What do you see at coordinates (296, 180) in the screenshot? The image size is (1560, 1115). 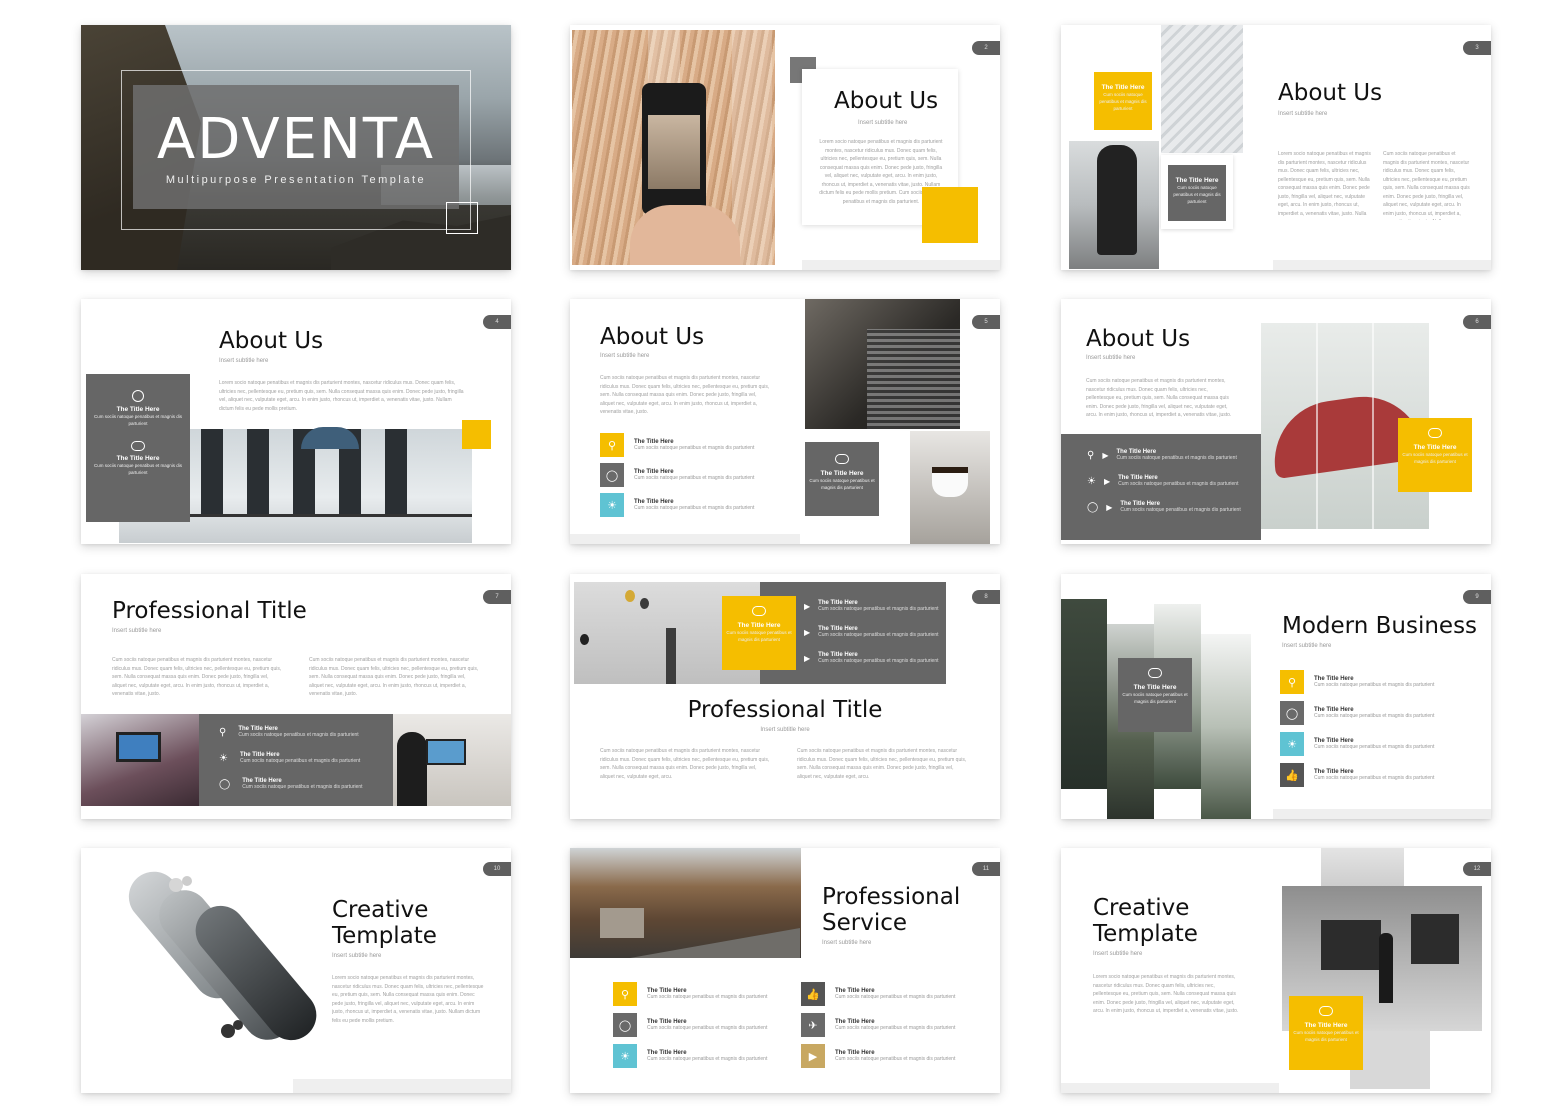 I see `cover-subtitle: Multipurpose Presentation Template` at bounding box center [296, 180].